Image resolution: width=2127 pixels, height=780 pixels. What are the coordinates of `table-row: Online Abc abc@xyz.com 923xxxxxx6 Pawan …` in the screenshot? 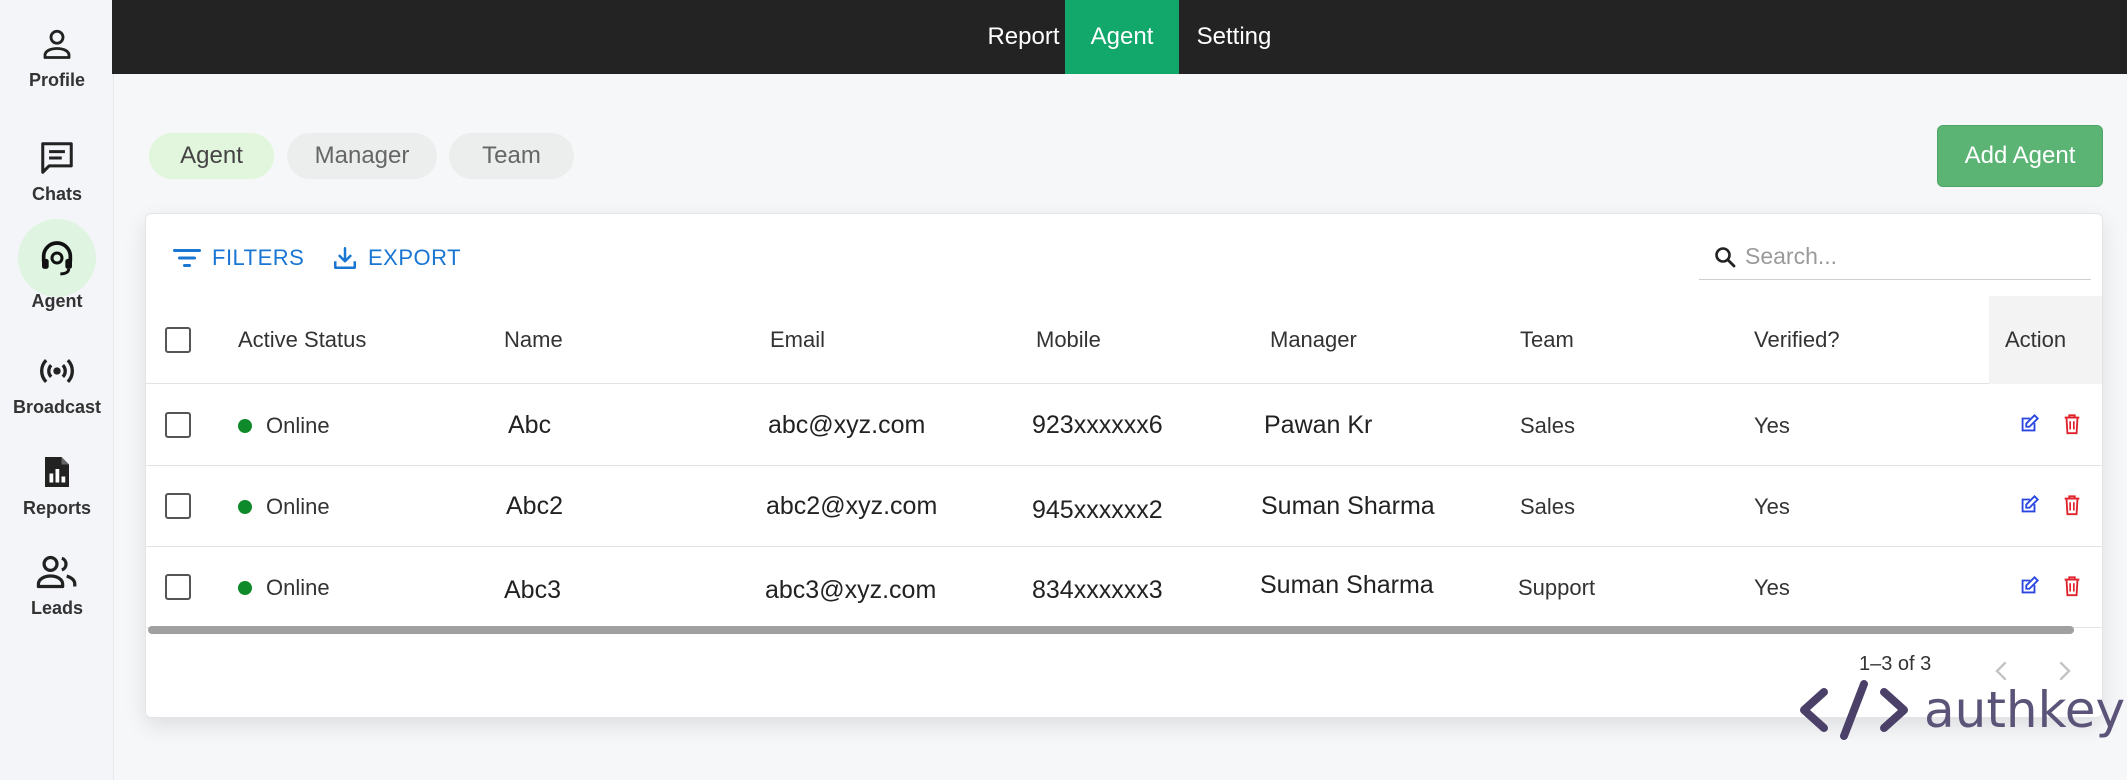 It's located at (1124, 425).